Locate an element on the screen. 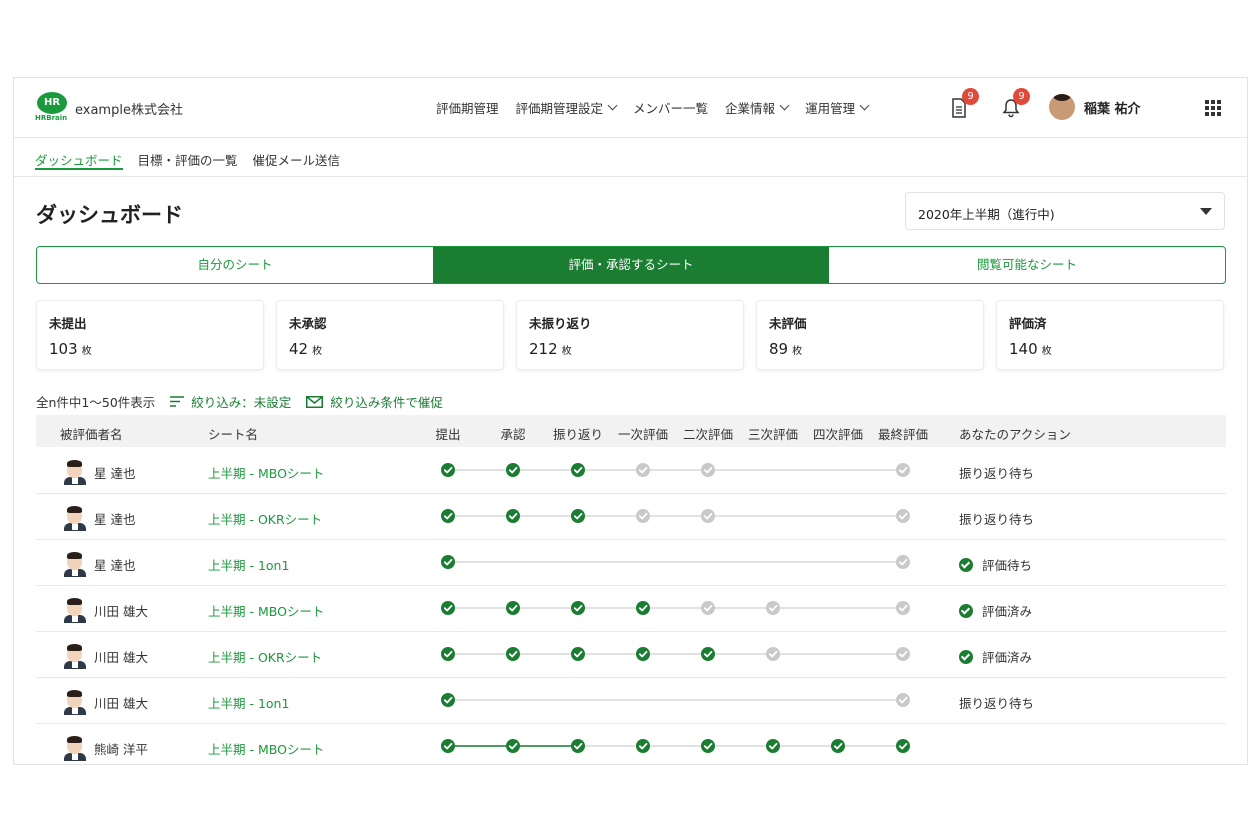 Image resolution: width=1260 pixels, height=840 pixels. table-row: 星 達也 上半期 - 1on1 評価待ち is located at coordinates (631, 563).